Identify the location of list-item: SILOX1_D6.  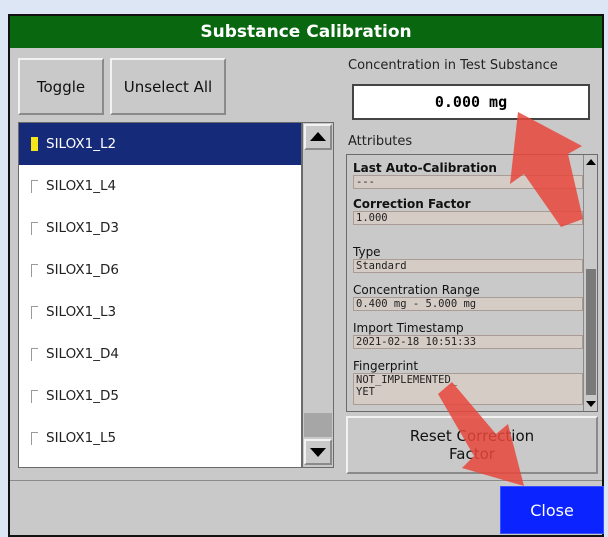
(160, 270).